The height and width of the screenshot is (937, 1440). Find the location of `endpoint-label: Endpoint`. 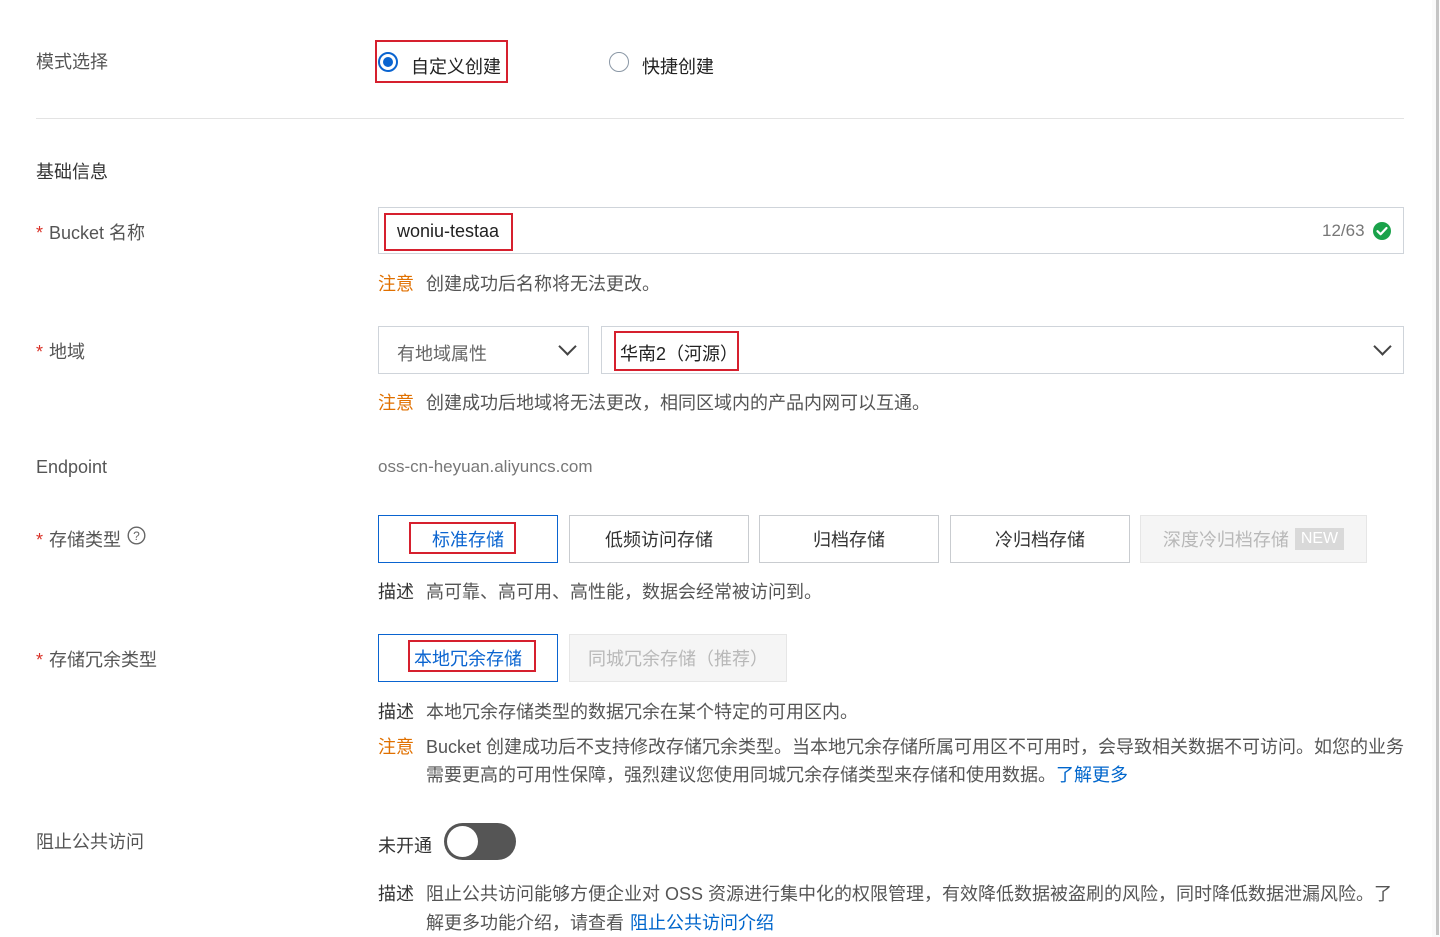

endpoint-label: Endpoint is located at coordinates (72, 467).